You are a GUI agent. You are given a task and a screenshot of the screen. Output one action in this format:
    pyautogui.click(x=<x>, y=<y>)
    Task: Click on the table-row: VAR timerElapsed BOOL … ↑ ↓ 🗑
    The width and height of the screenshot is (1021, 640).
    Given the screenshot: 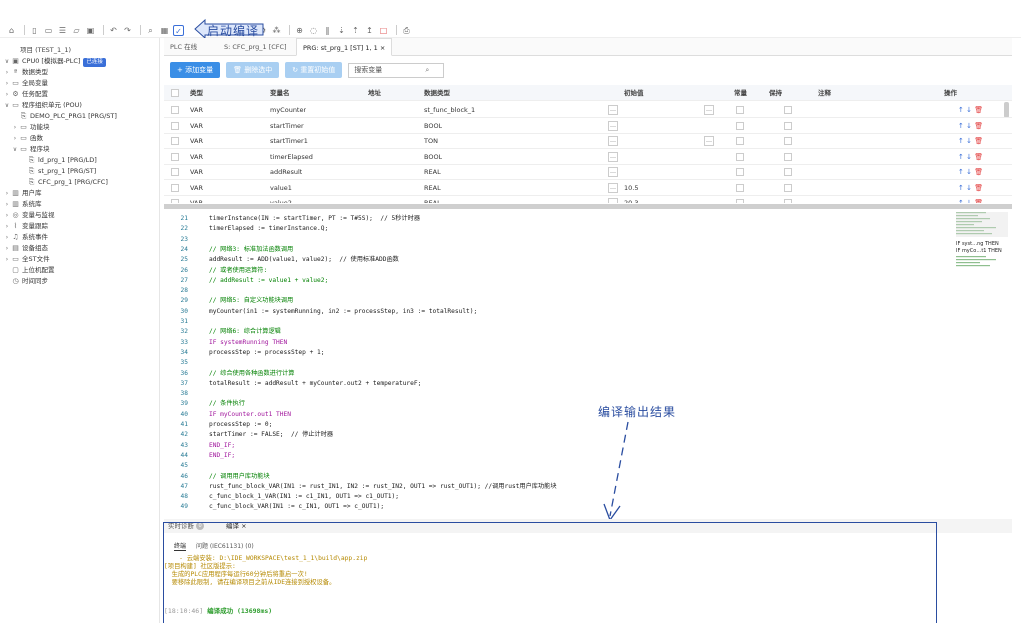 What is the action you would take?
    pyautogui.click(x=588, y=157)
    